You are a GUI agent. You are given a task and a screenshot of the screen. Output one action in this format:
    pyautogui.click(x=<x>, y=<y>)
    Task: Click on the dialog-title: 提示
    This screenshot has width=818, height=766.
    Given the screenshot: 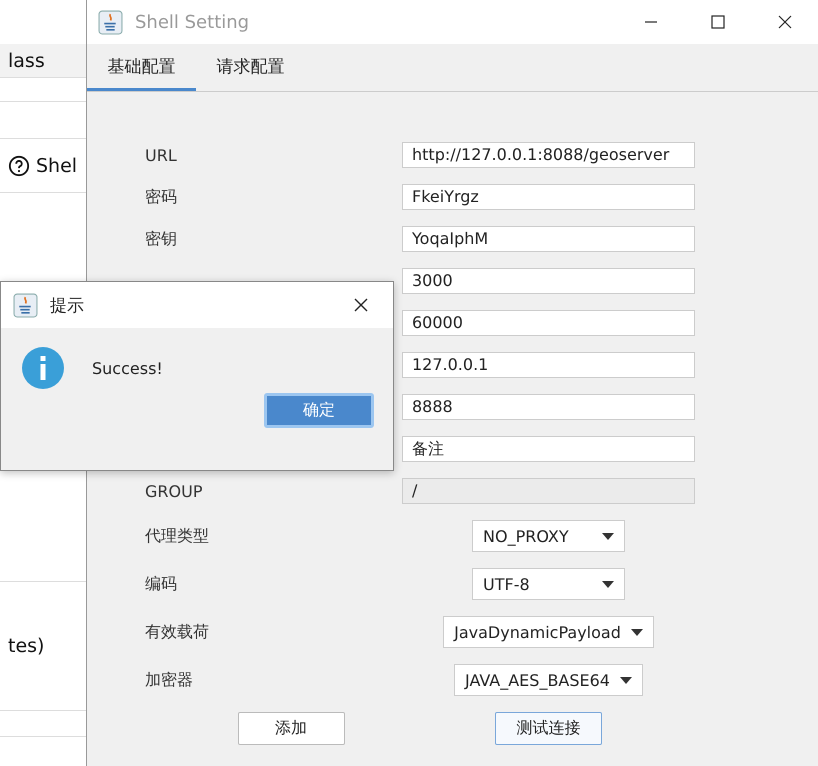 What is the action you would take?
    pyautogui.click(x=67, y=305)
    